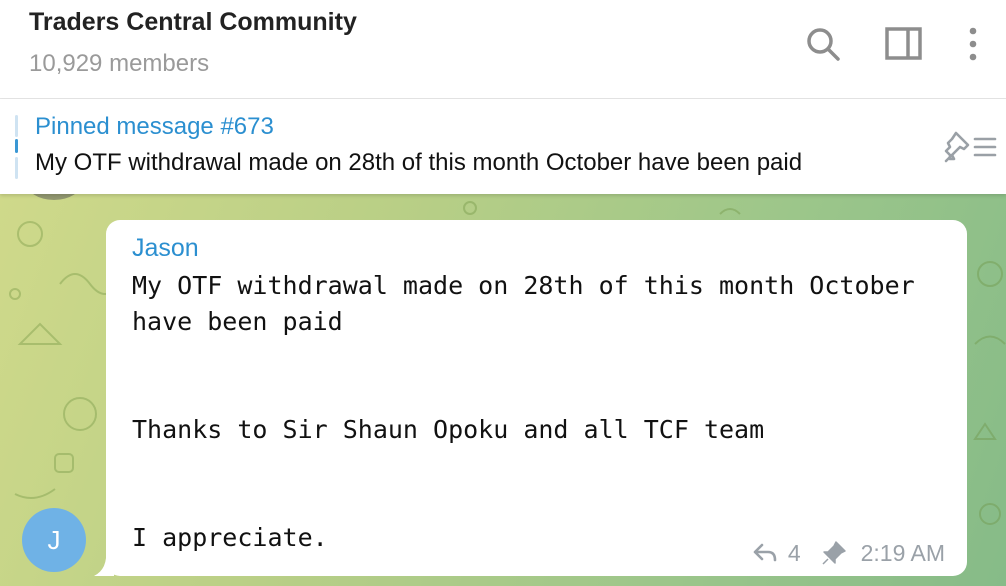 This screenshot has height=586, width=1006. Describe the element at coordinates (193, 22) in the screenshot. I see `chat-title: Traders Central Community` at that location.